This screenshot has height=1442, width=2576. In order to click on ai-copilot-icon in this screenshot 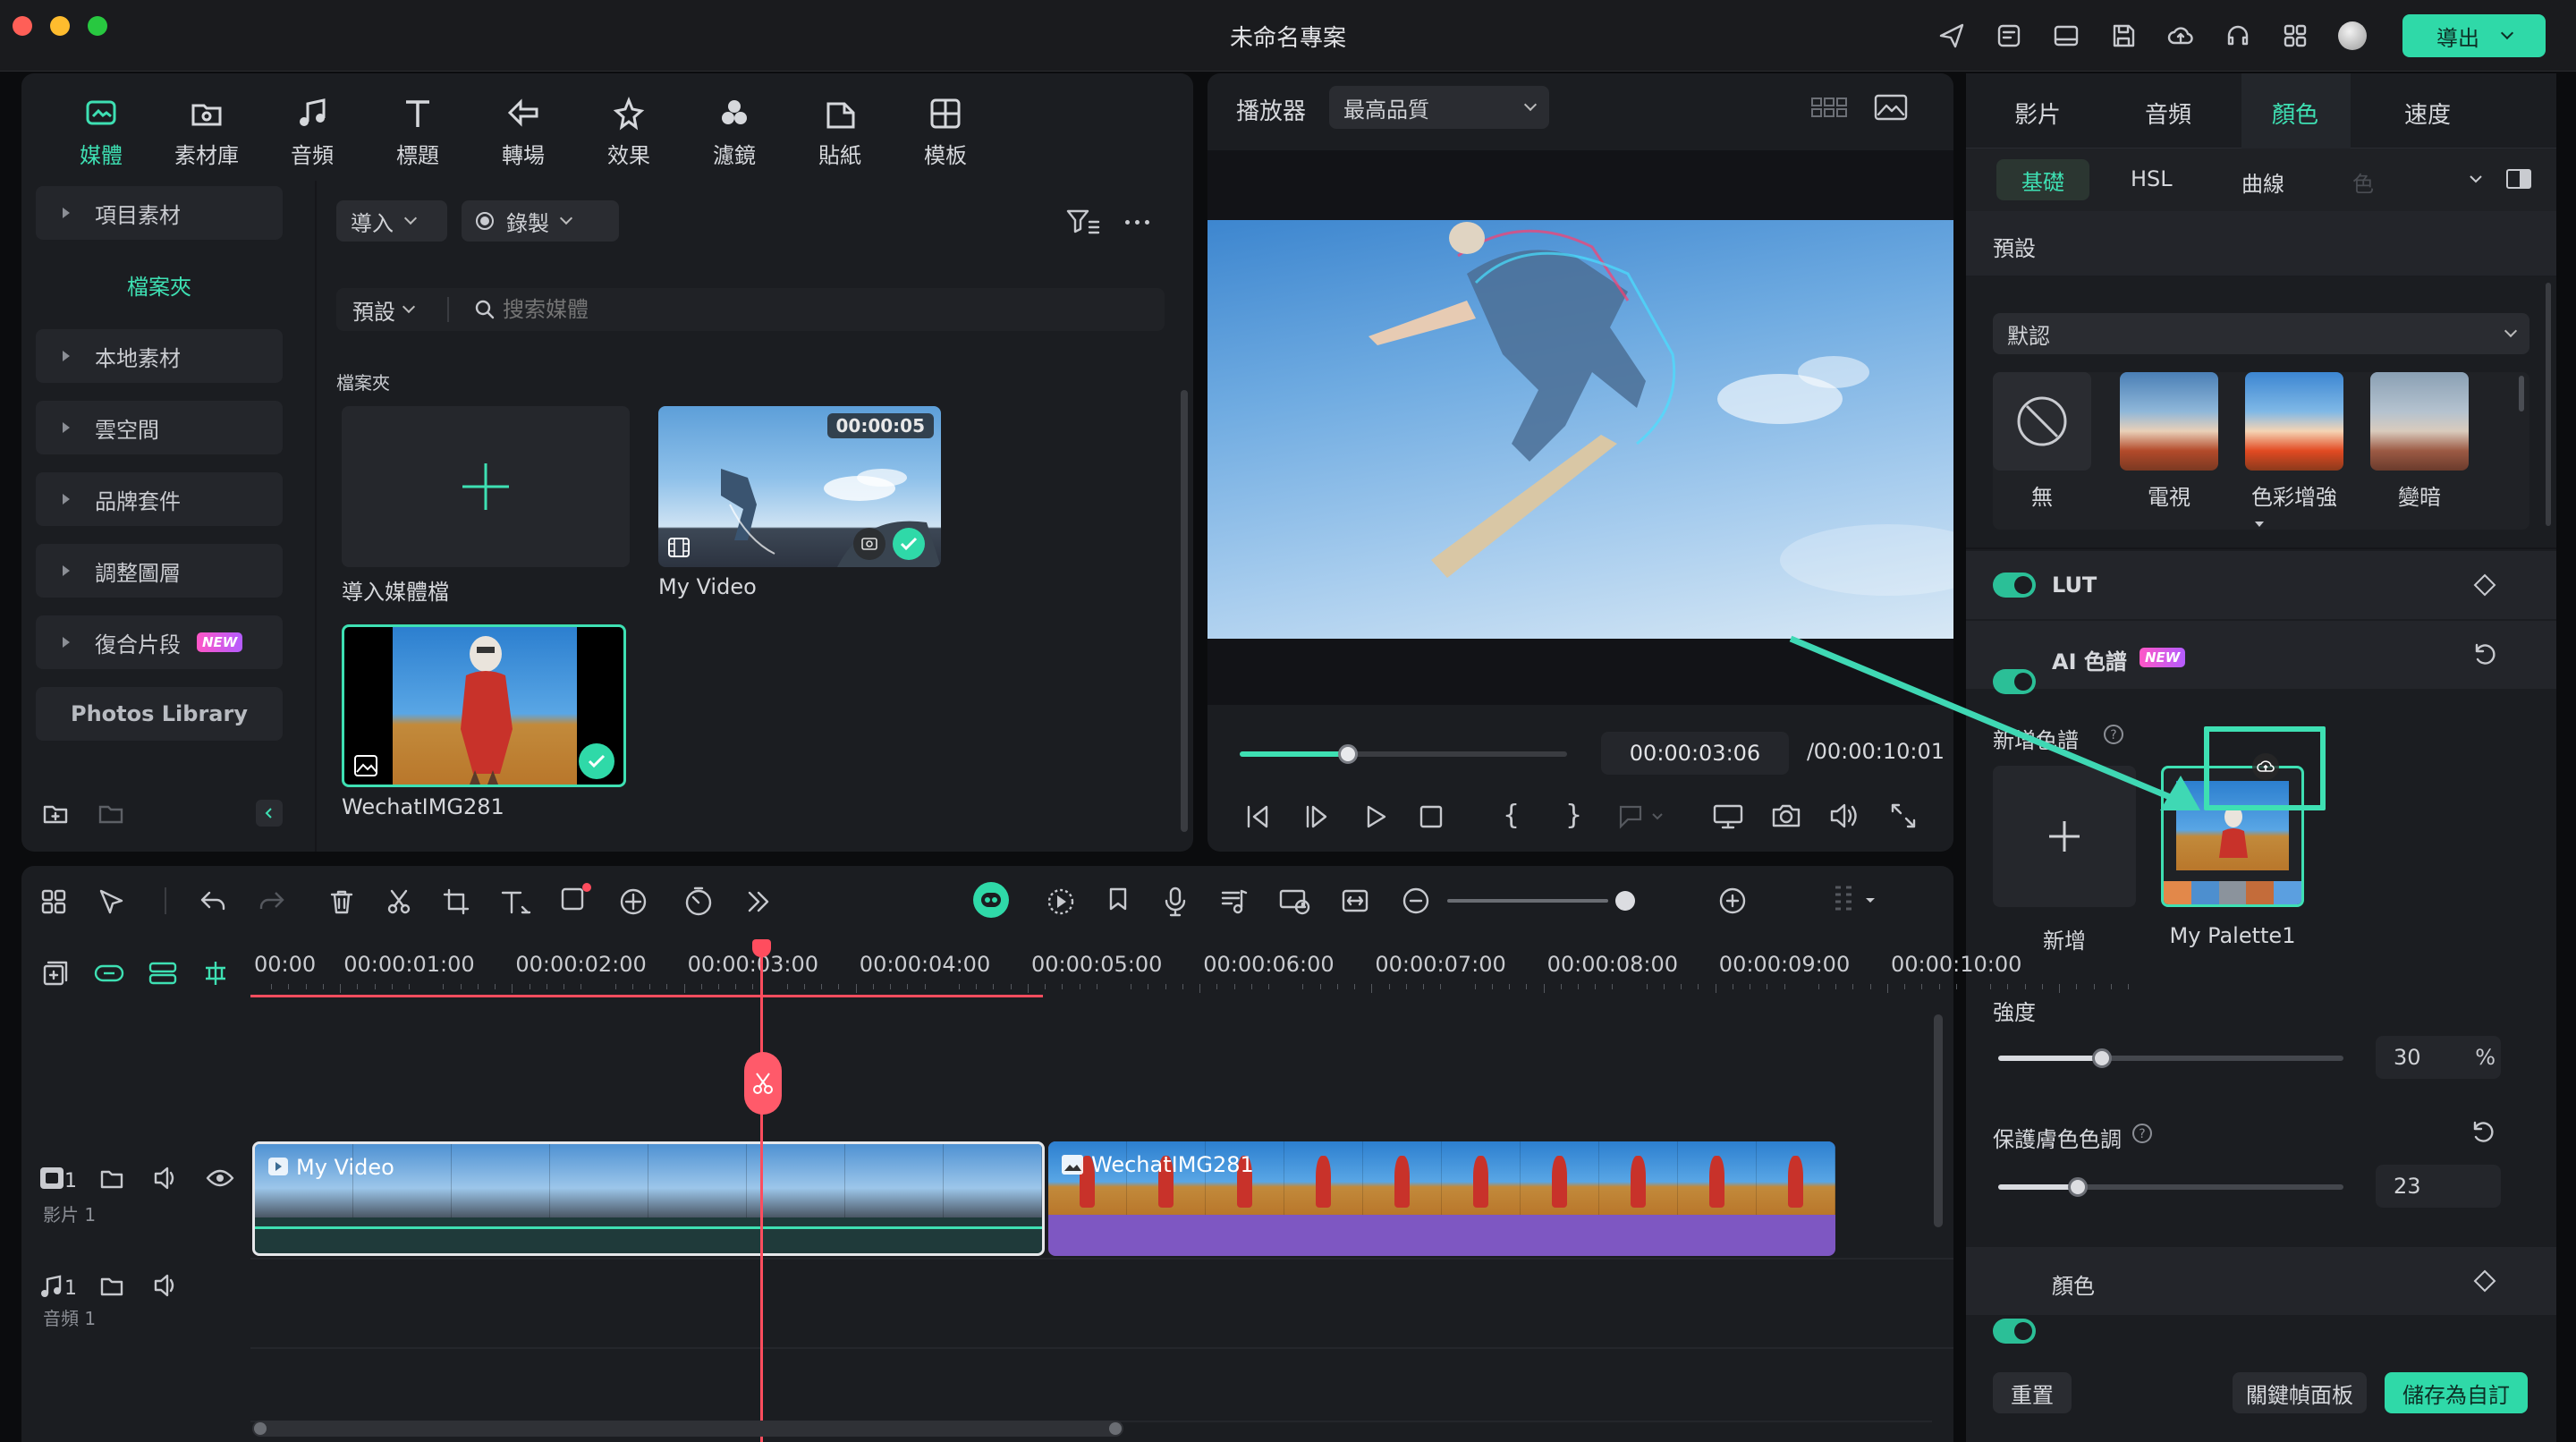, I will do `click(991, 900)`.